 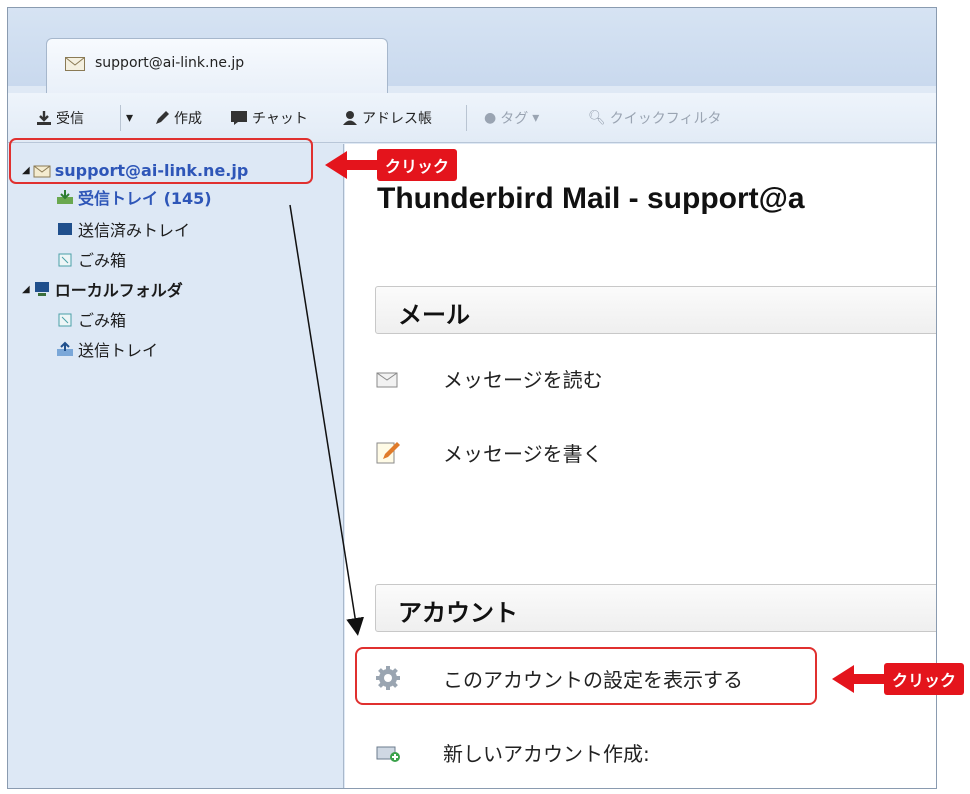 I want to click on new-account-action: 新しいアカウント作成:, so click(x=512, y=752).